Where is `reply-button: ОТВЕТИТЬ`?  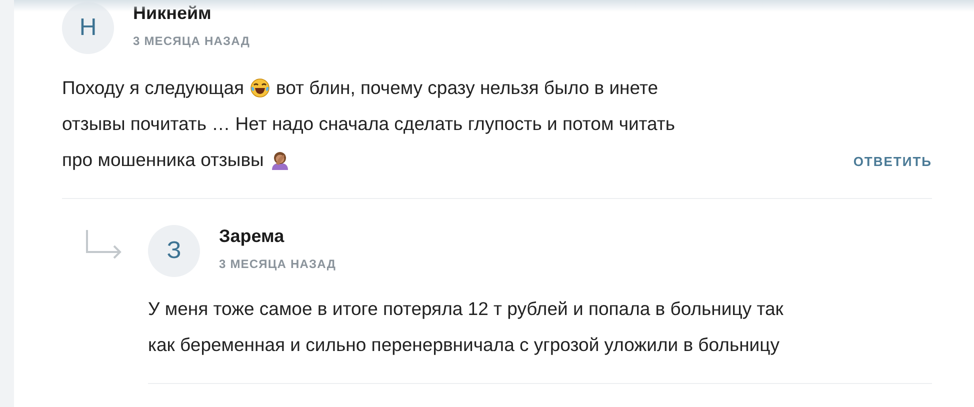 reply-button: ОТВЕТИТЬ is located at coordinates (892, 161).